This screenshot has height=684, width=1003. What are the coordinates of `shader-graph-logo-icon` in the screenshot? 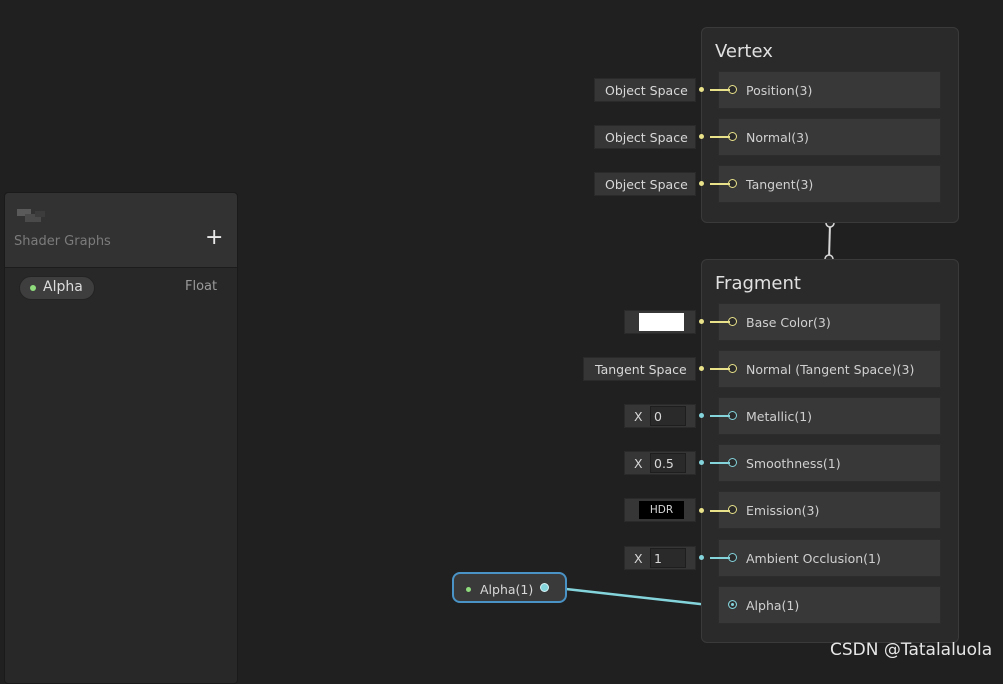 It's located at (31, 215).